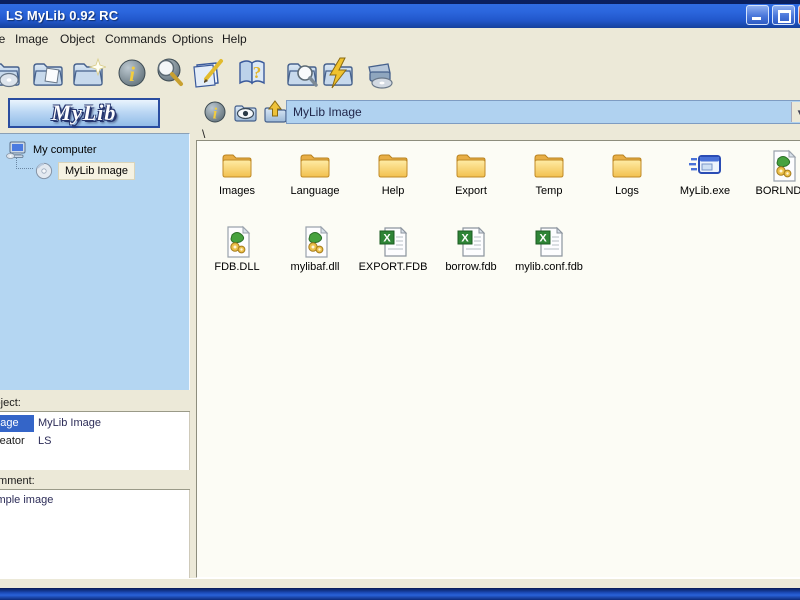 This screenshot has height=600, width=800. I want to click on file-item-mylibaf-dll: mylibaf.dll, so click(315, 249).